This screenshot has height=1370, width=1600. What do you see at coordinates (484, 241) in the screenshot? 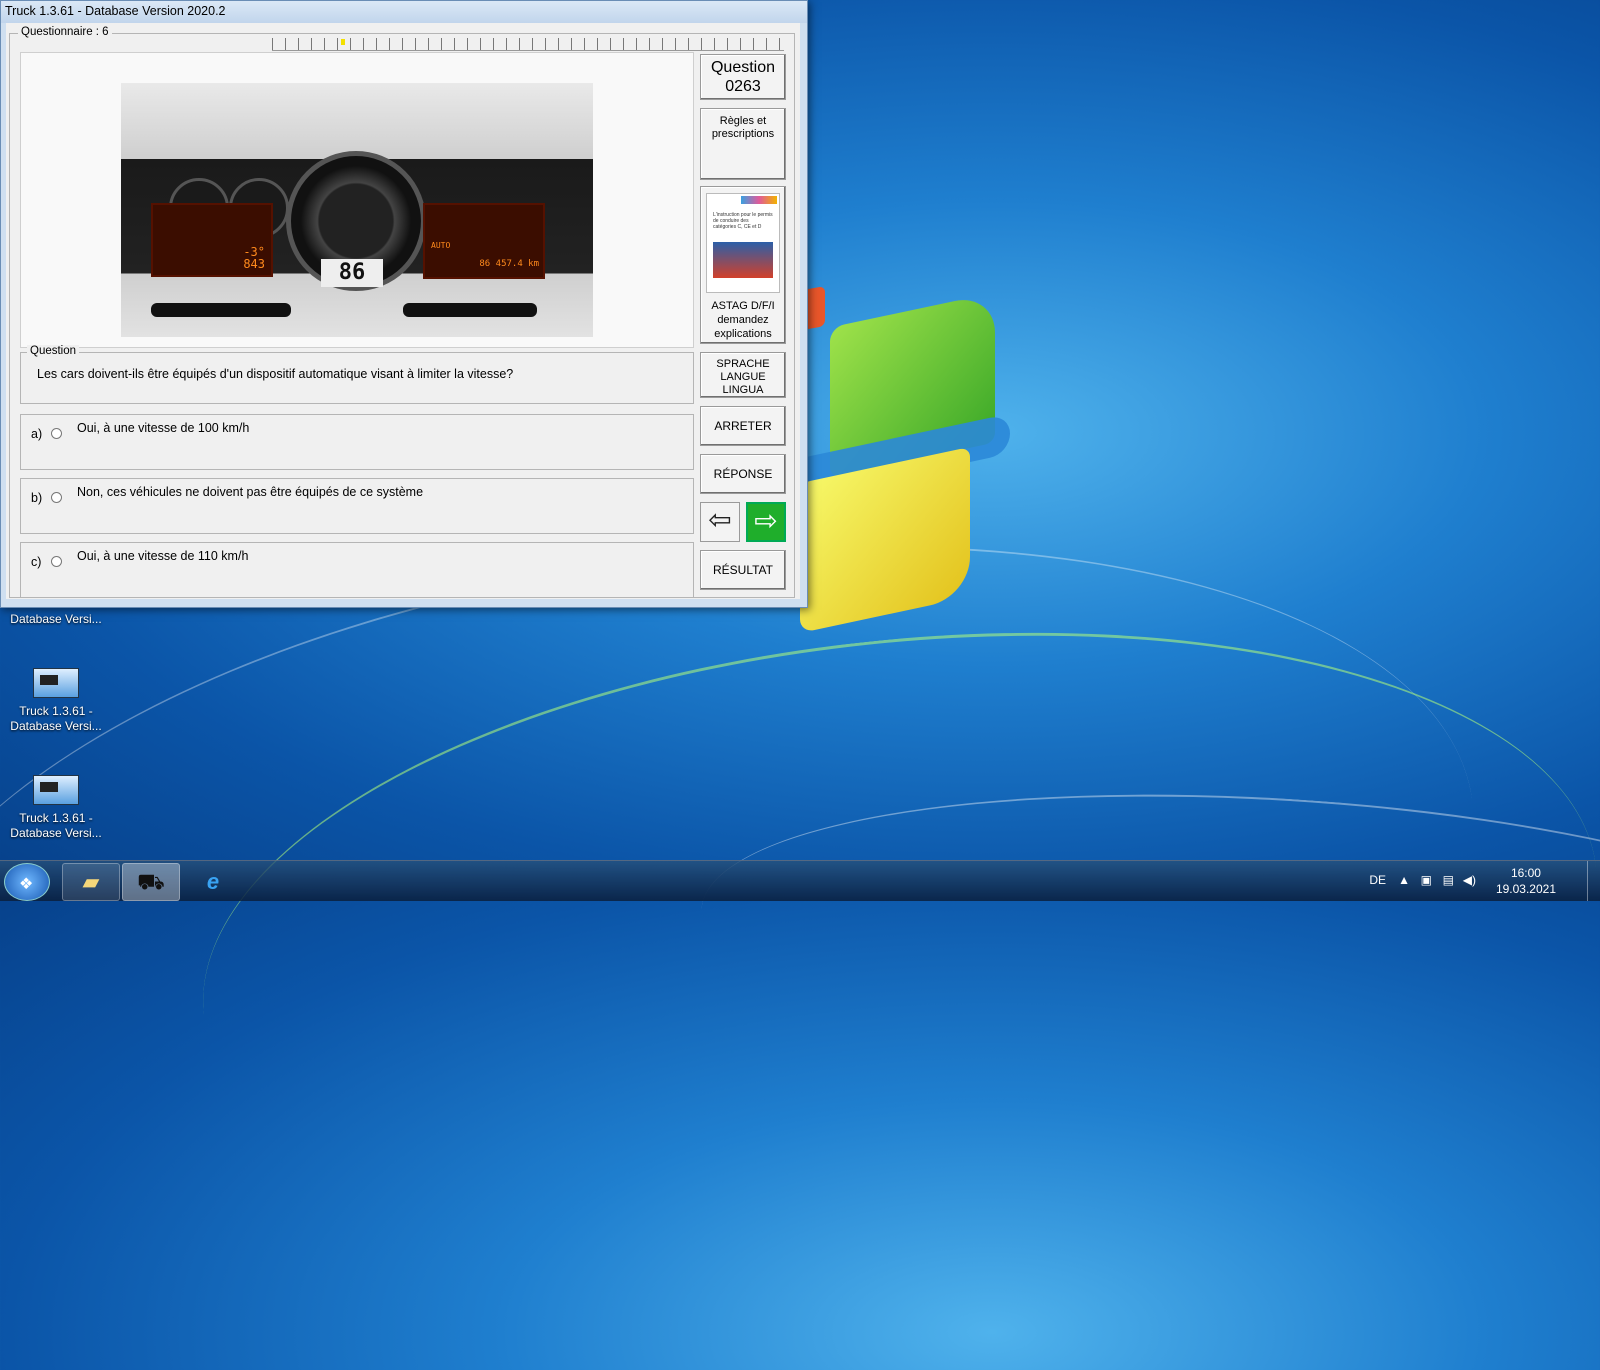
I see `lcd-right: AUTO 86 457.4 km` at bounding box center [484, 241].